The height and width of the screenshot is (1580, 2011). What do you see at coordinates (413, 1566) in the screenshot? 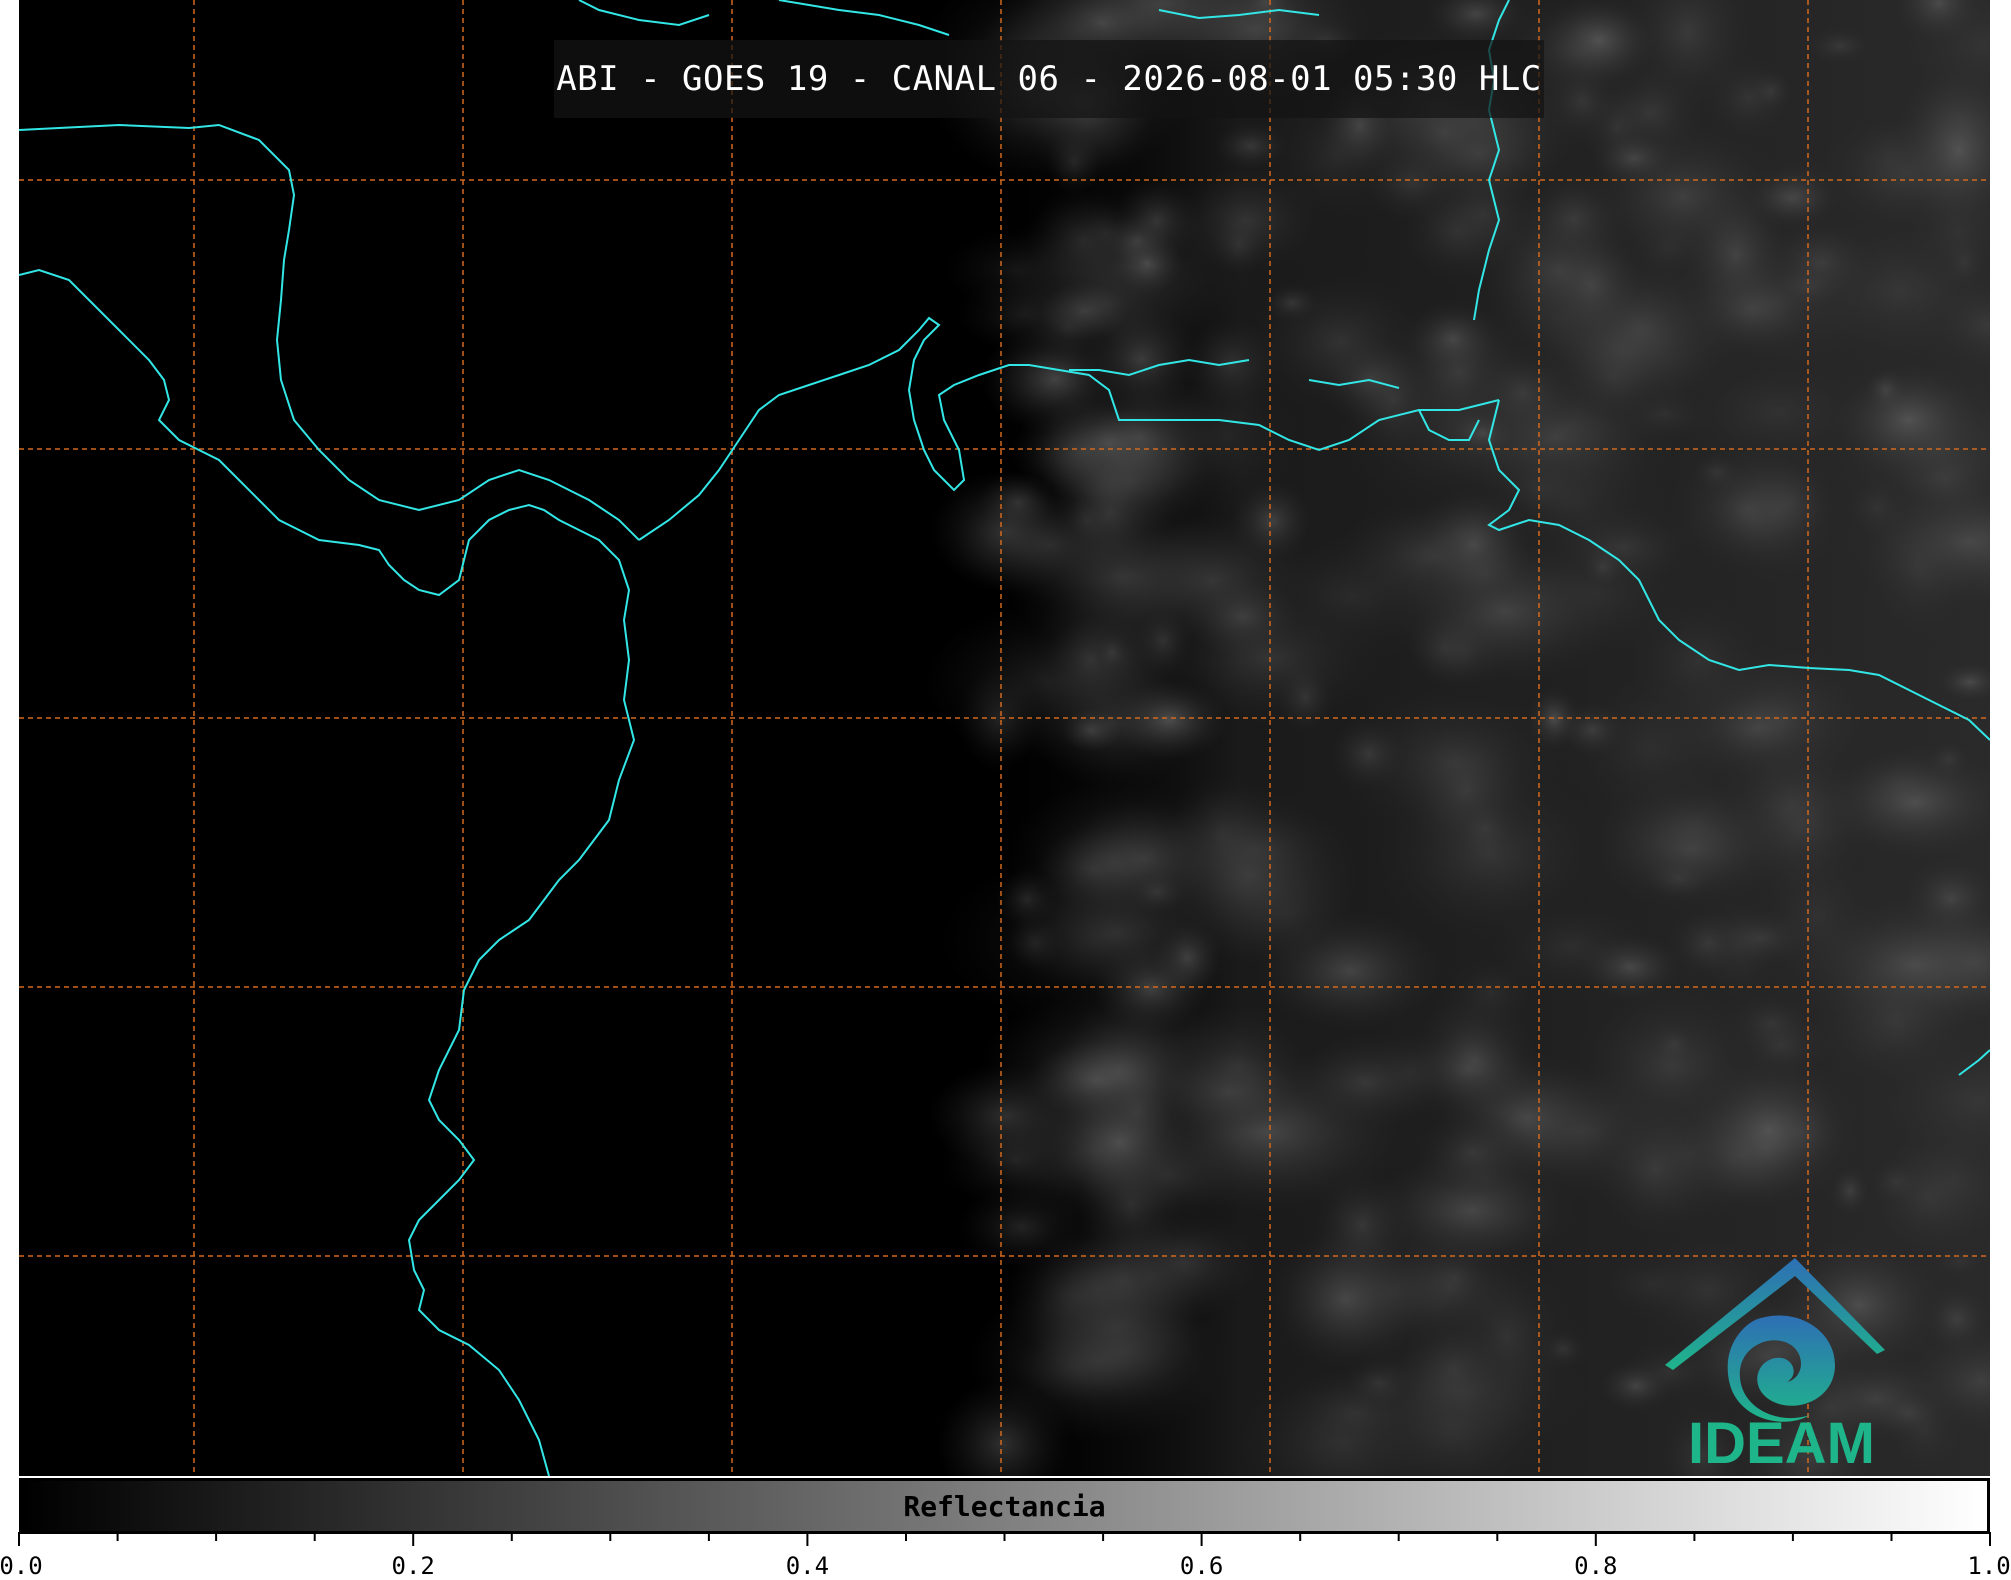
I see `colorbar-tick-label: 0.2` at bounding box center [413, 1566].